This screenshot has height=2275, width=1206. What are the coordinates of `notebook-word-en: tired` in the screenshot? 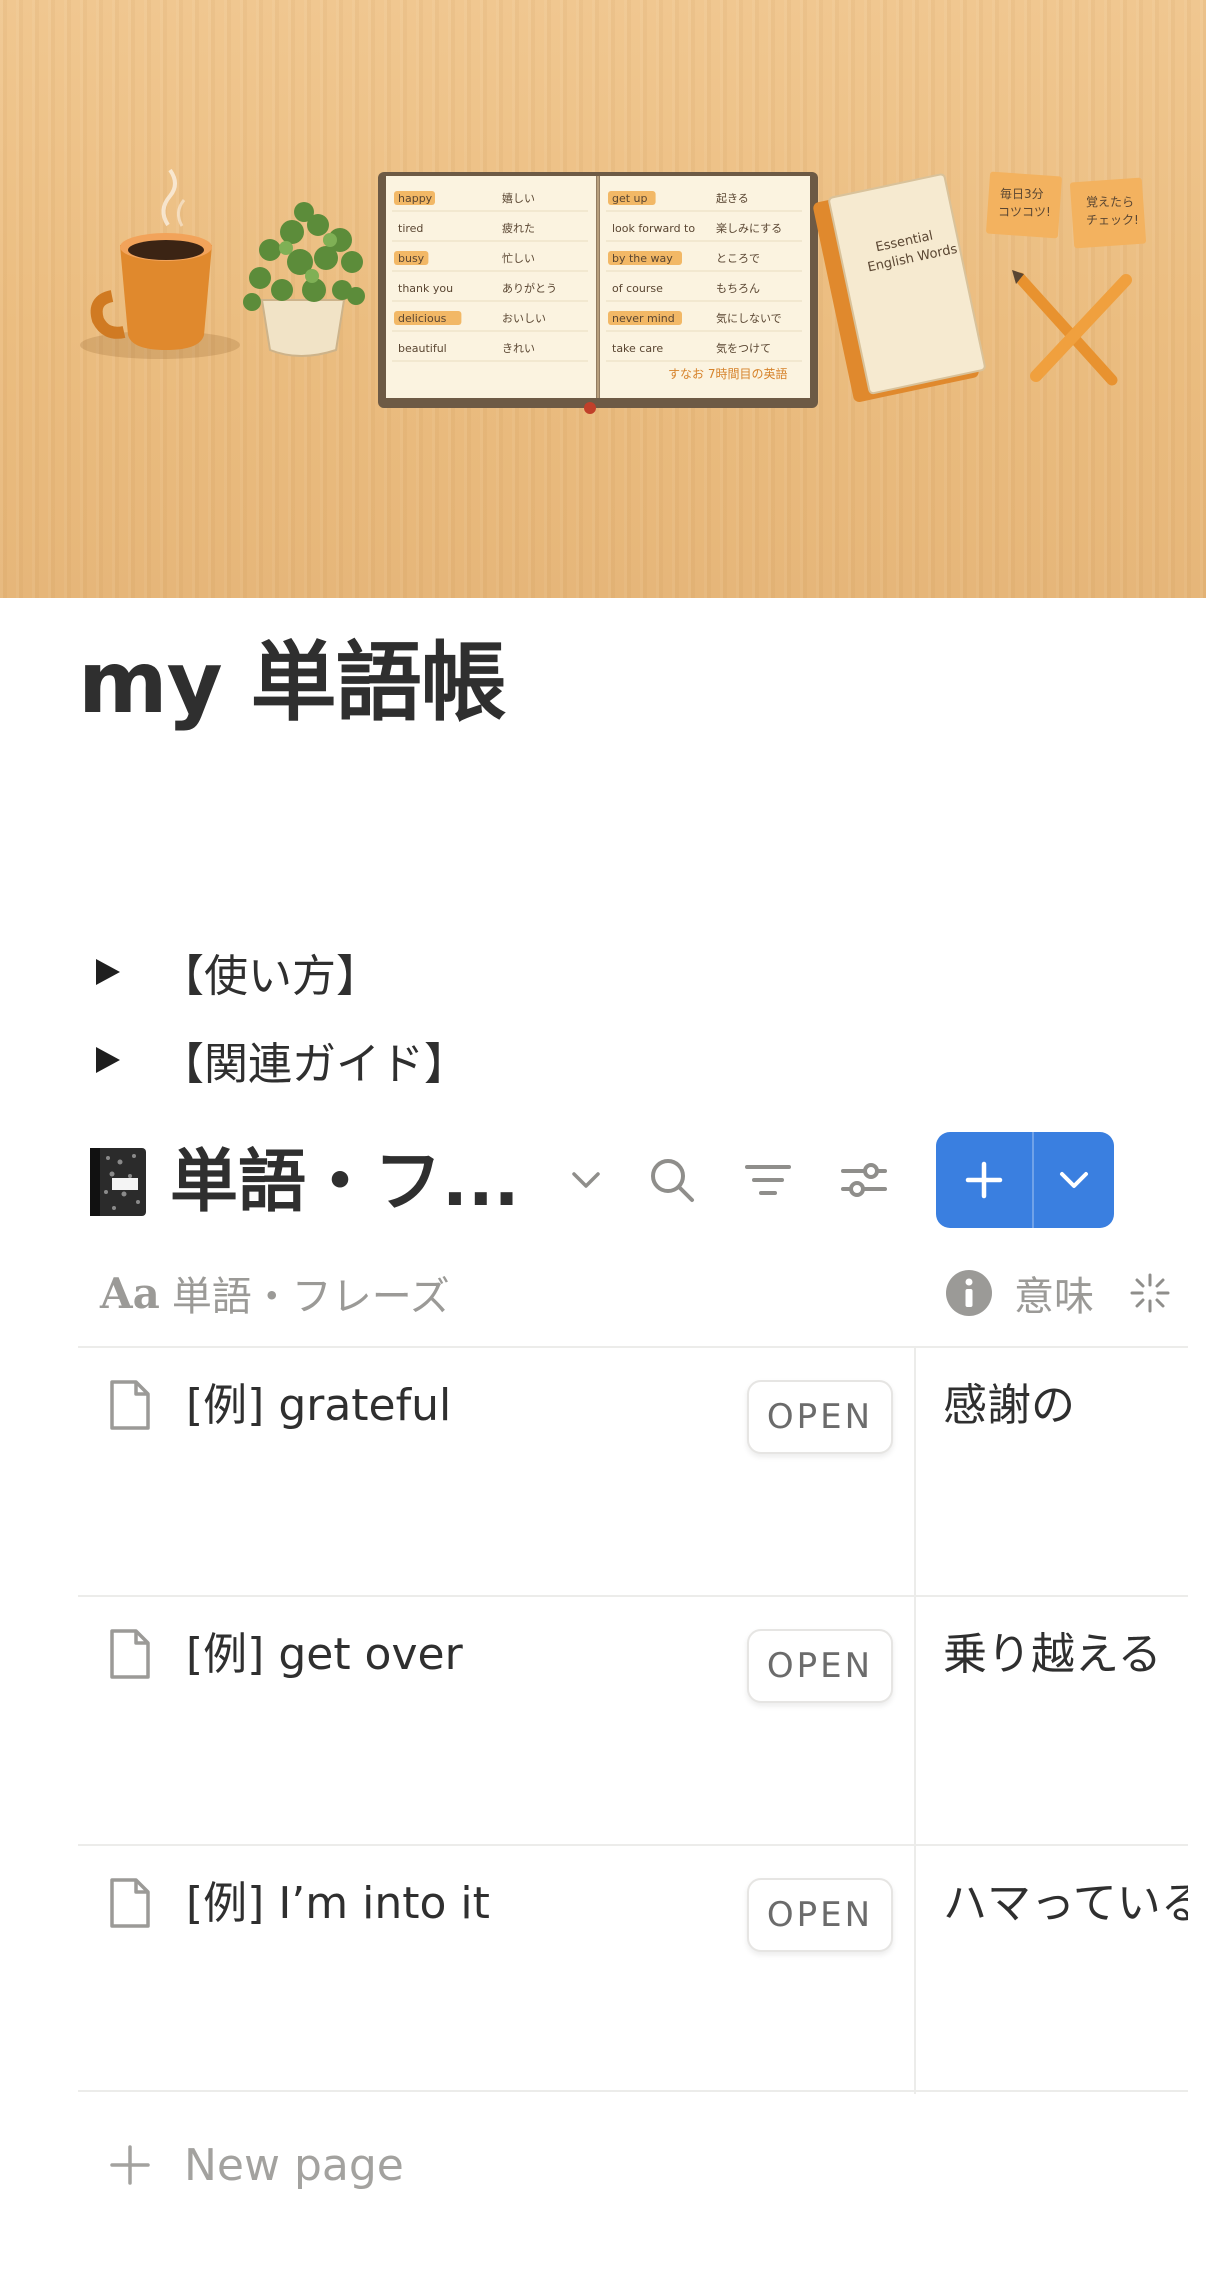 It's located at (410, 228).